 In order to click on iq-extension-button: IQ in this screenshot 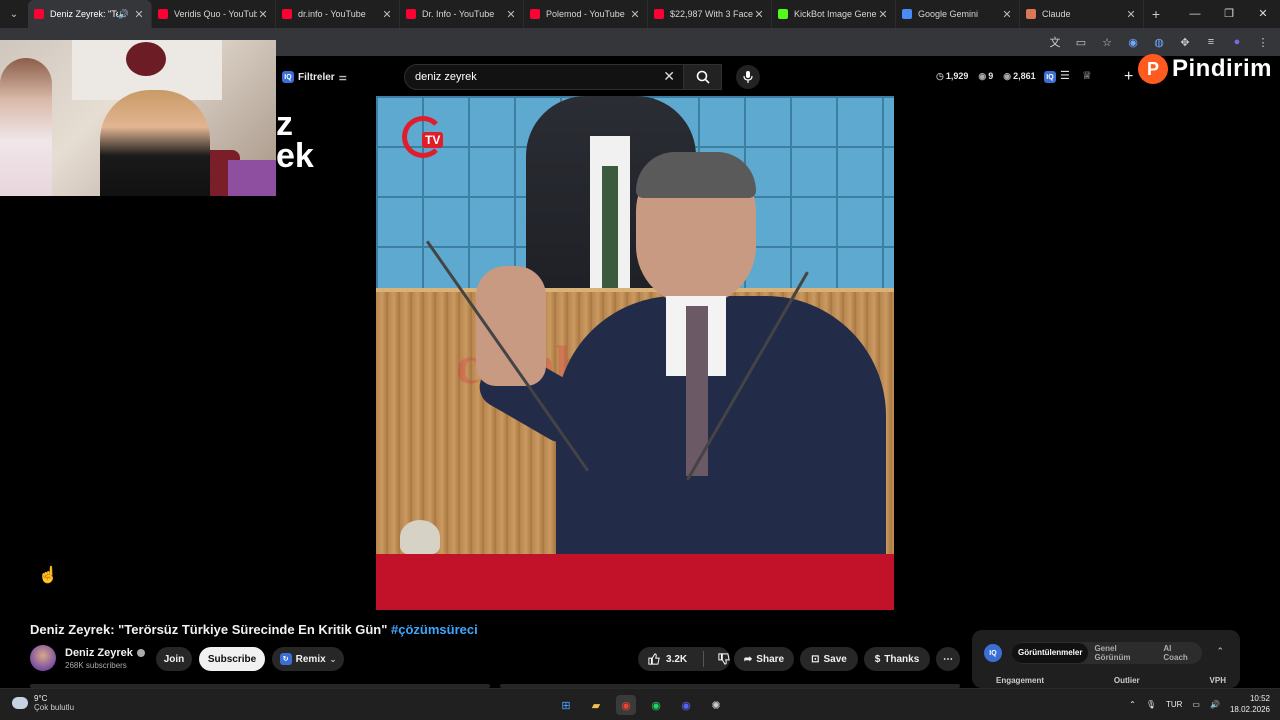, I will do `click(1050, 77)`.